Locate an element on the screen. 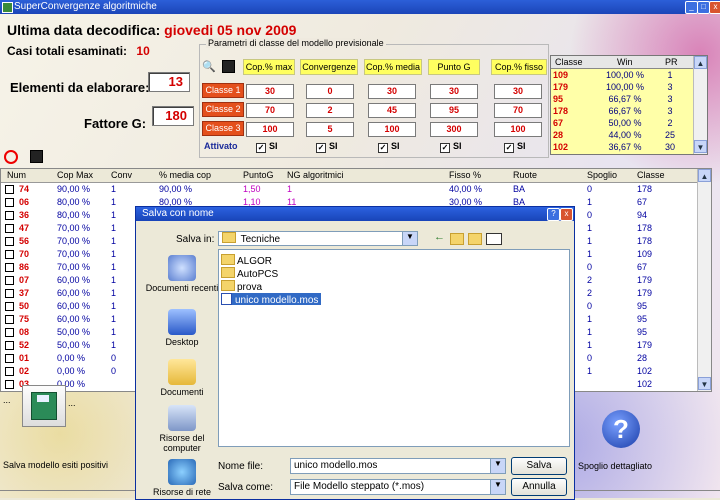 Image resolution: width=720 pixels, height=500 pixels. table-cell: 36 is located at coordinates (24, 215).